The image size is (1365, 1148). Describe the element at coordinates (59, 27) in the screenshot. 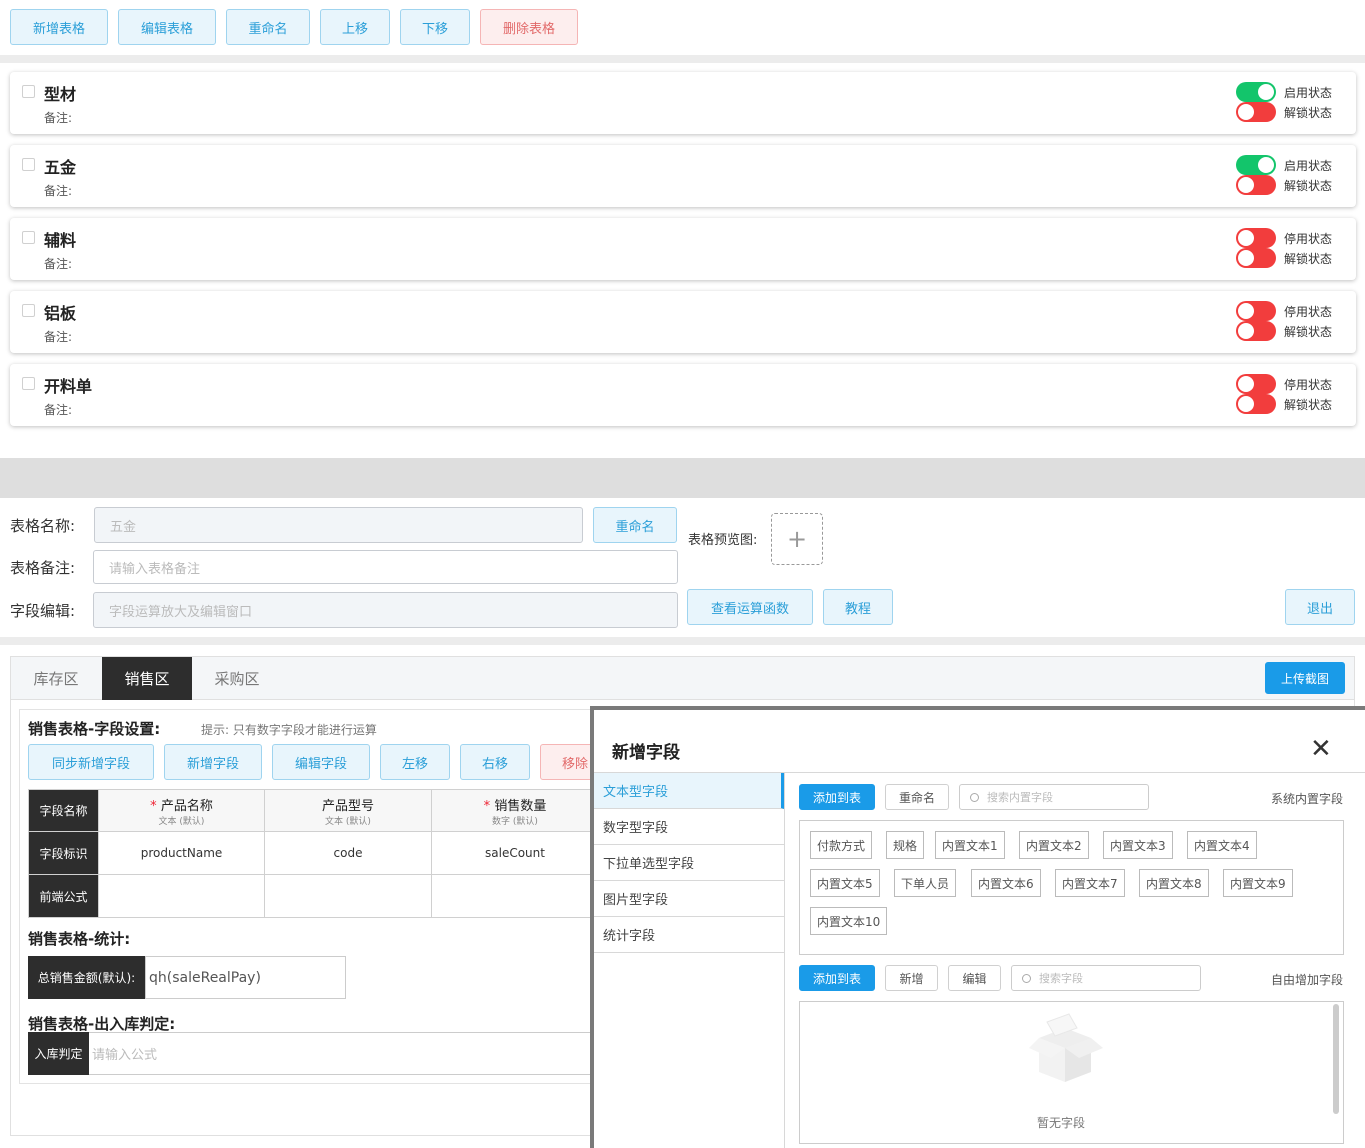

I see `add-table-button: 新增表格` at that location.